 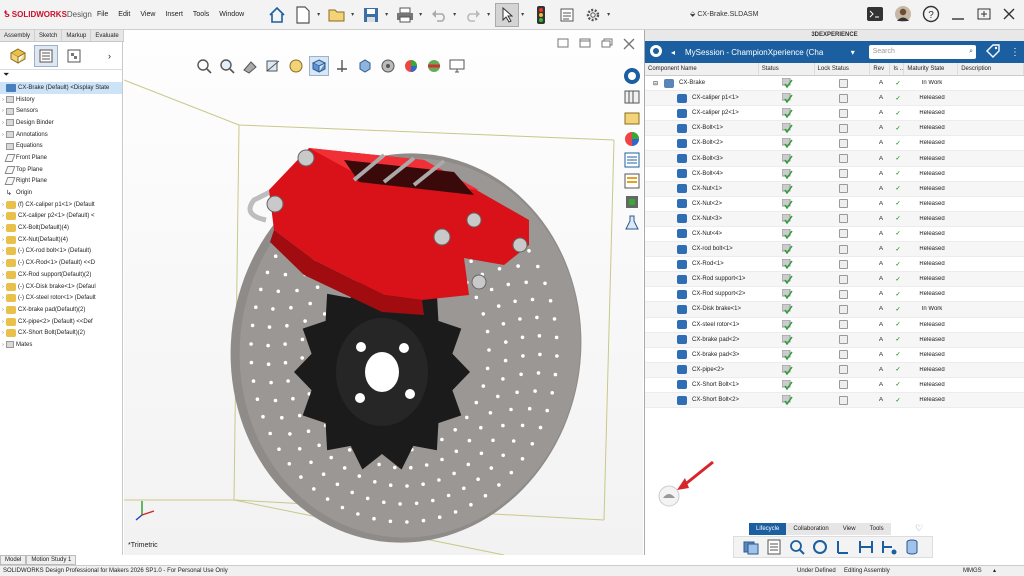 I want to click on home-icon, so click(x=277, y=15).